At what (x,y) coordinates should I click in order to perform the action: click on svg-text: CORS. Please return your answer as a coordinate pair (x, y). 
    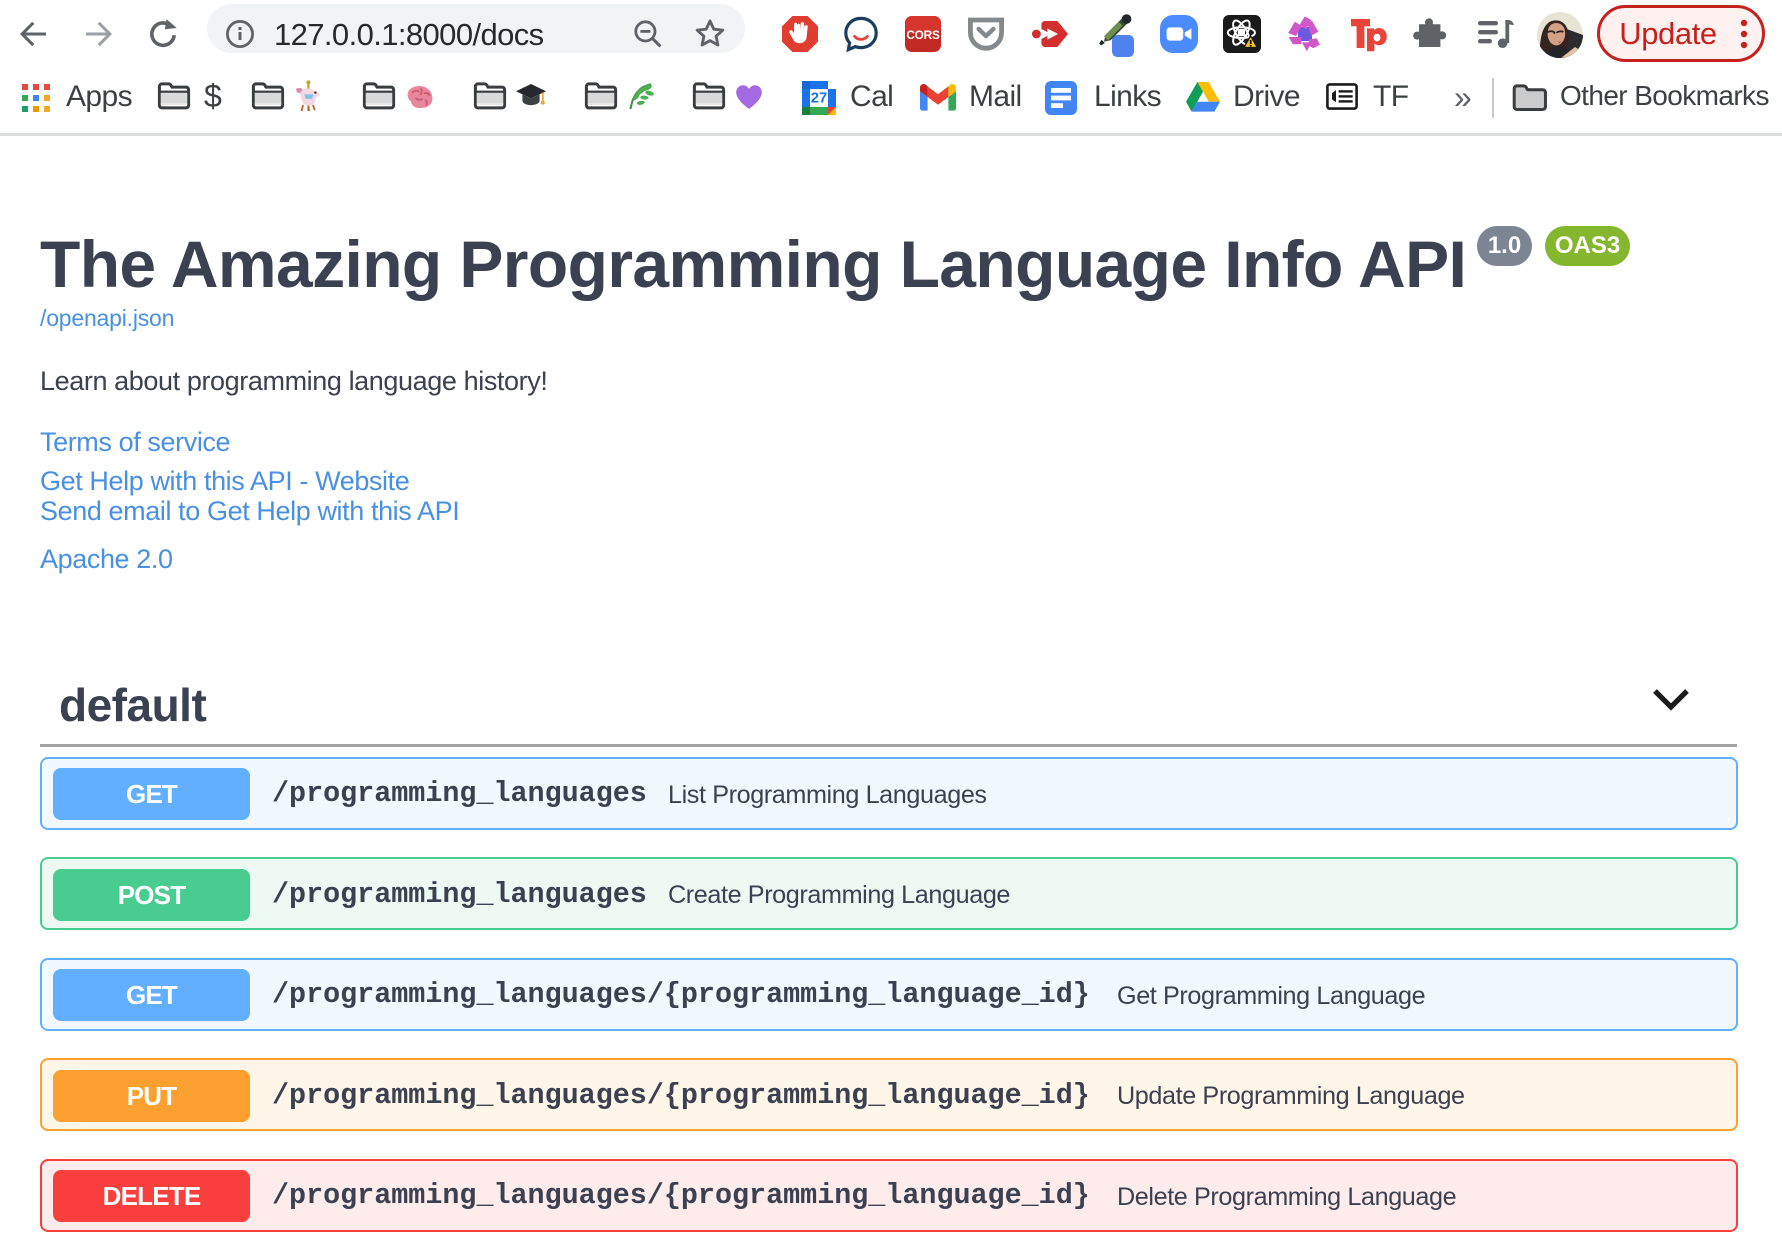
    Looking at the image, I should click on (923, 35).